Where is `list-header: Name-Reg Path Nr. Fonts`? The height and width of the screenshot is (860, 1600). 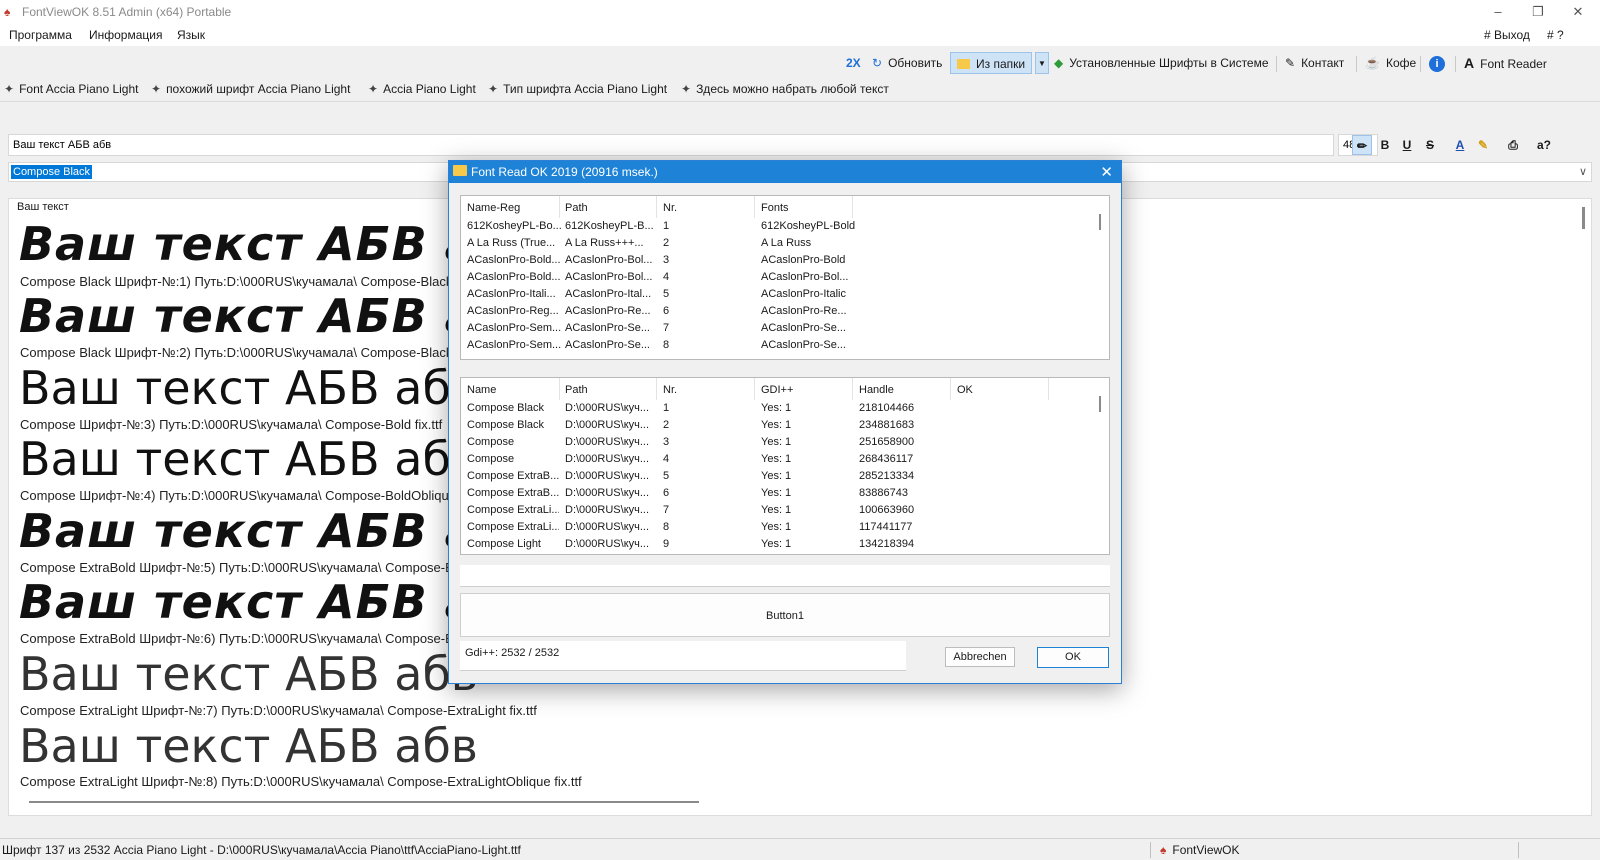
list-header: Name-Reg Path Nr. Fonts is located at coordinates (785, 207).